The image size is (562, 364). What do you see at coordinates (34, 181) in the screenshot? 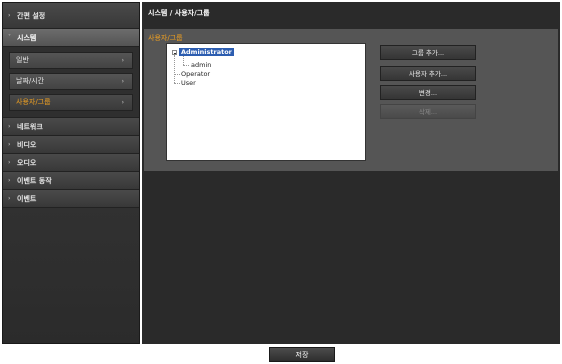
I see `sidebar-item-label: 이벤트 동작` at bounding box center [34, 181].